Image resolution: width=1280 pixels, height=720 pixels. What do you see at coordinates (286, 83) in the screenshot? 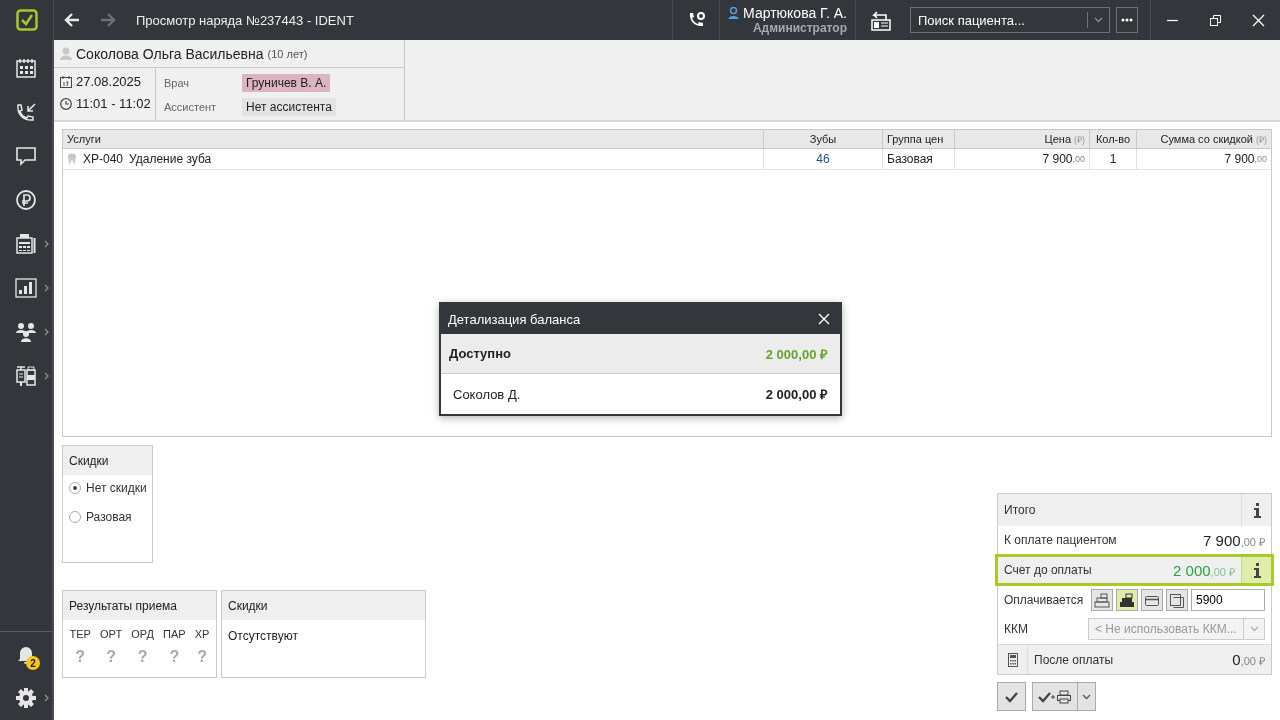
I see `staff-tag: Груничев В. А.` at bounding box center [286, 83].